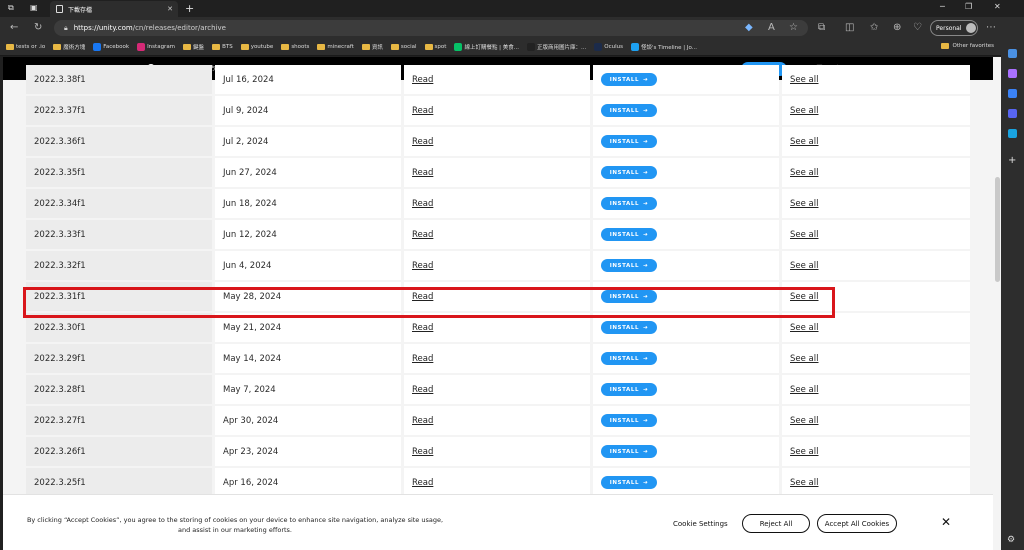  Describe the element at coordinates (849, 27) in the screenshot. I see `split-screen-icon: ◫` at that location.